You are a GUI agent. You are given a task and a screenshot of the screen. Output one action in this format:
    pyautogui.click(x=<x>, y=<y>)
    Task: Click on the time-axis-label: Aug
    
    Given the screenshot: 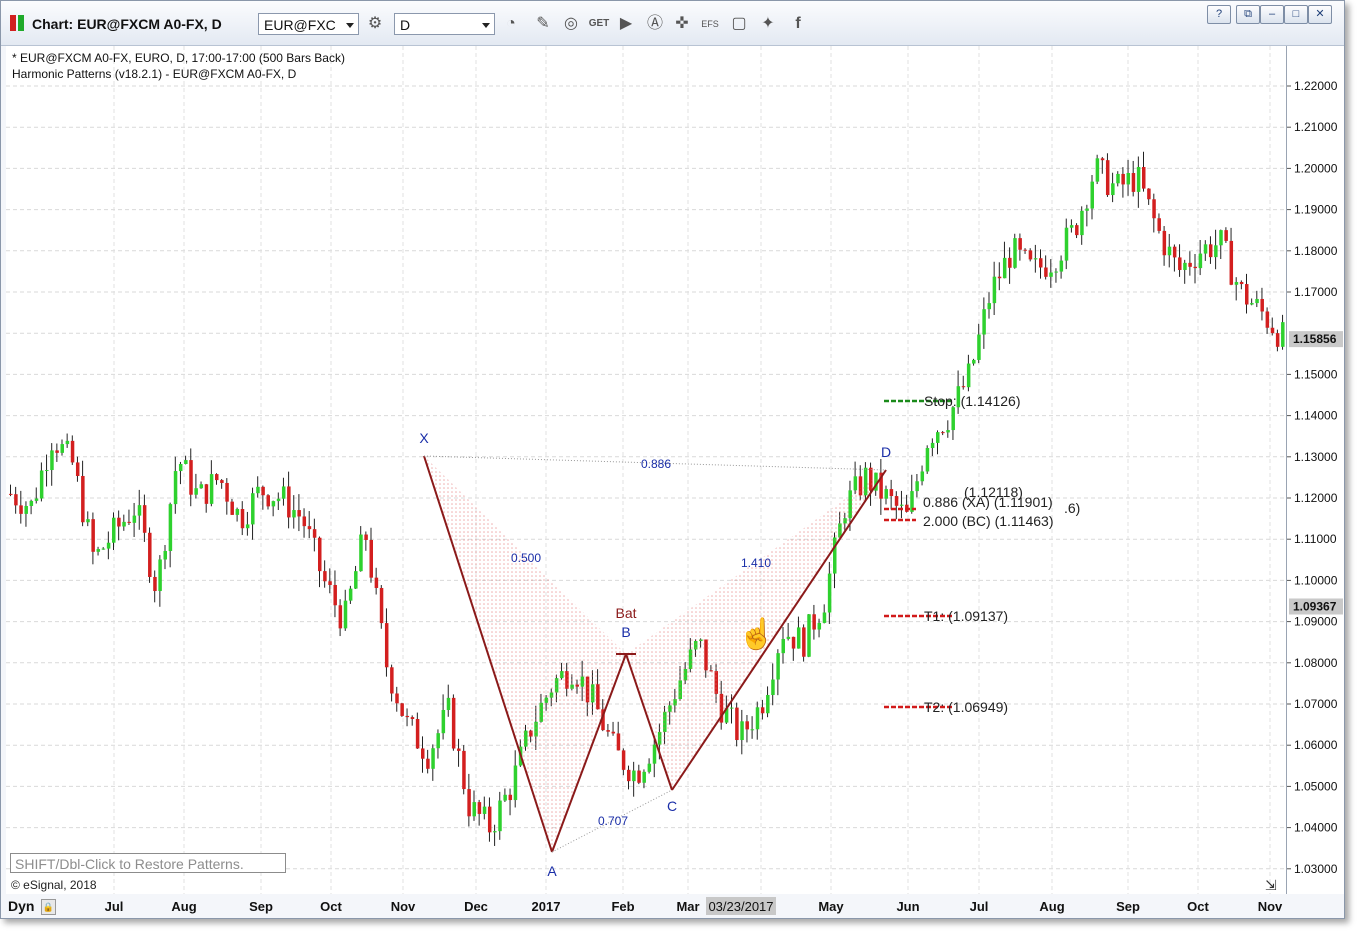 What is the action you would take?
    pyautogui.click(x=1051, y=906)
    